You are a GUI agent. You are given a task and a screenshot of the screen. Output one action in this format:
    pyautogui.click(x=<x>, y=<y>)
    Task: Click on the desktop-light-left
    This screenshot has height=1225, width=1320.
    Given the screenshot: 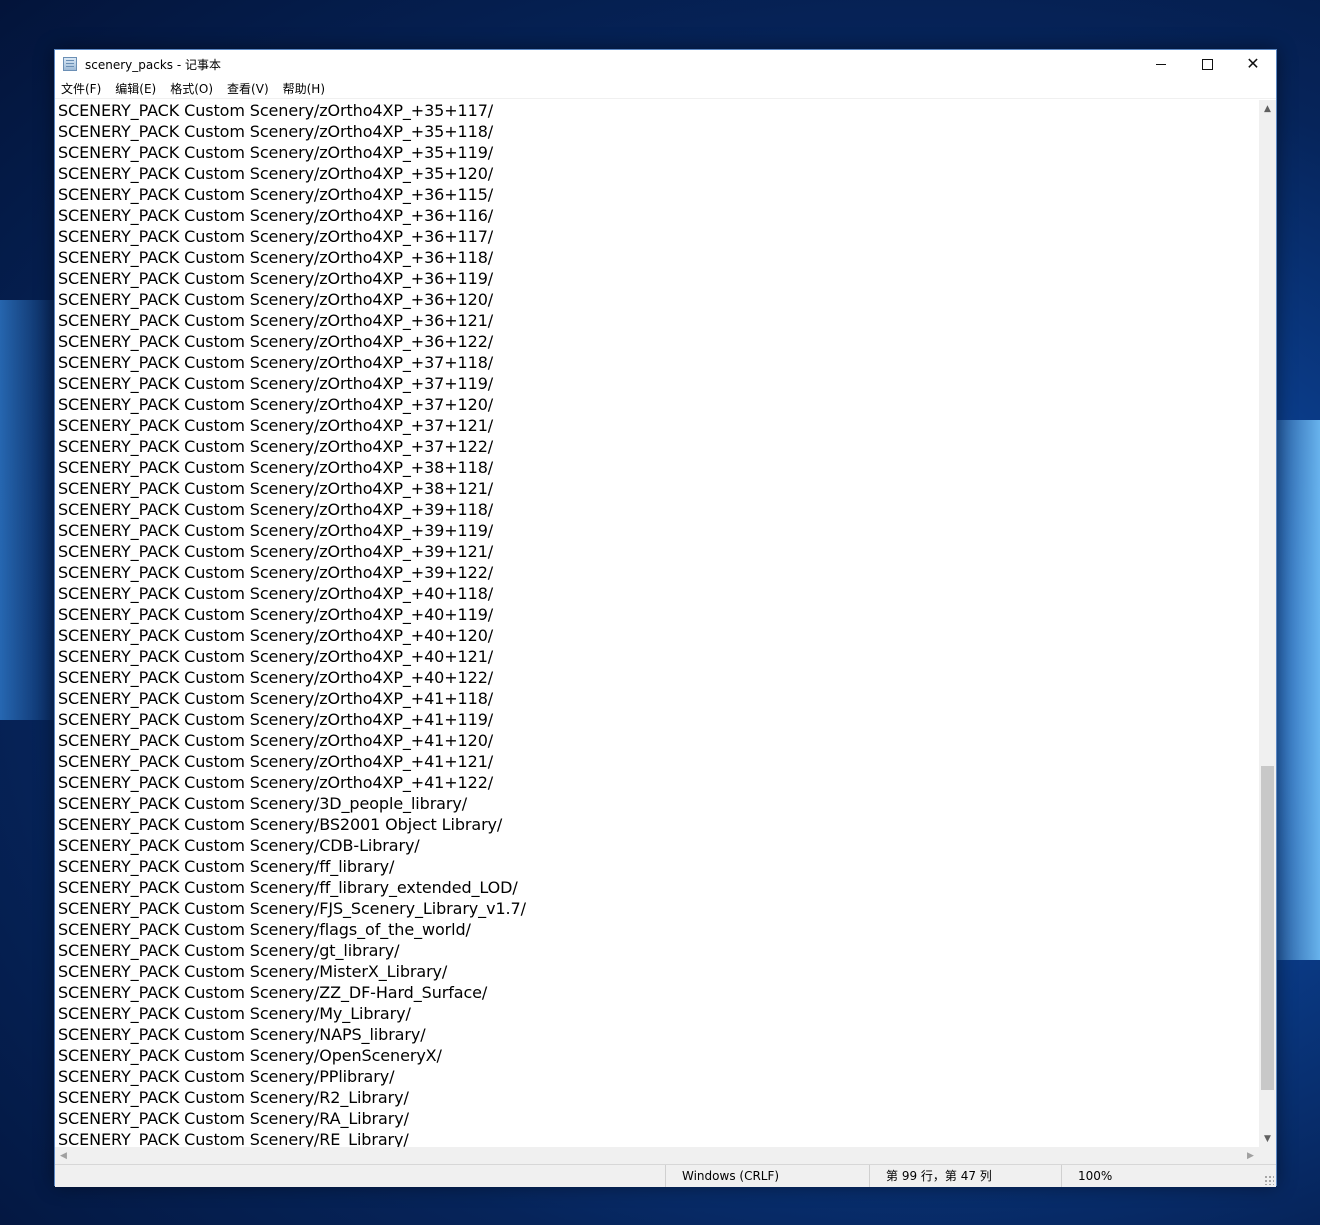 What is the action you would take?
    pyautogui.click(x=30, y=510)
    